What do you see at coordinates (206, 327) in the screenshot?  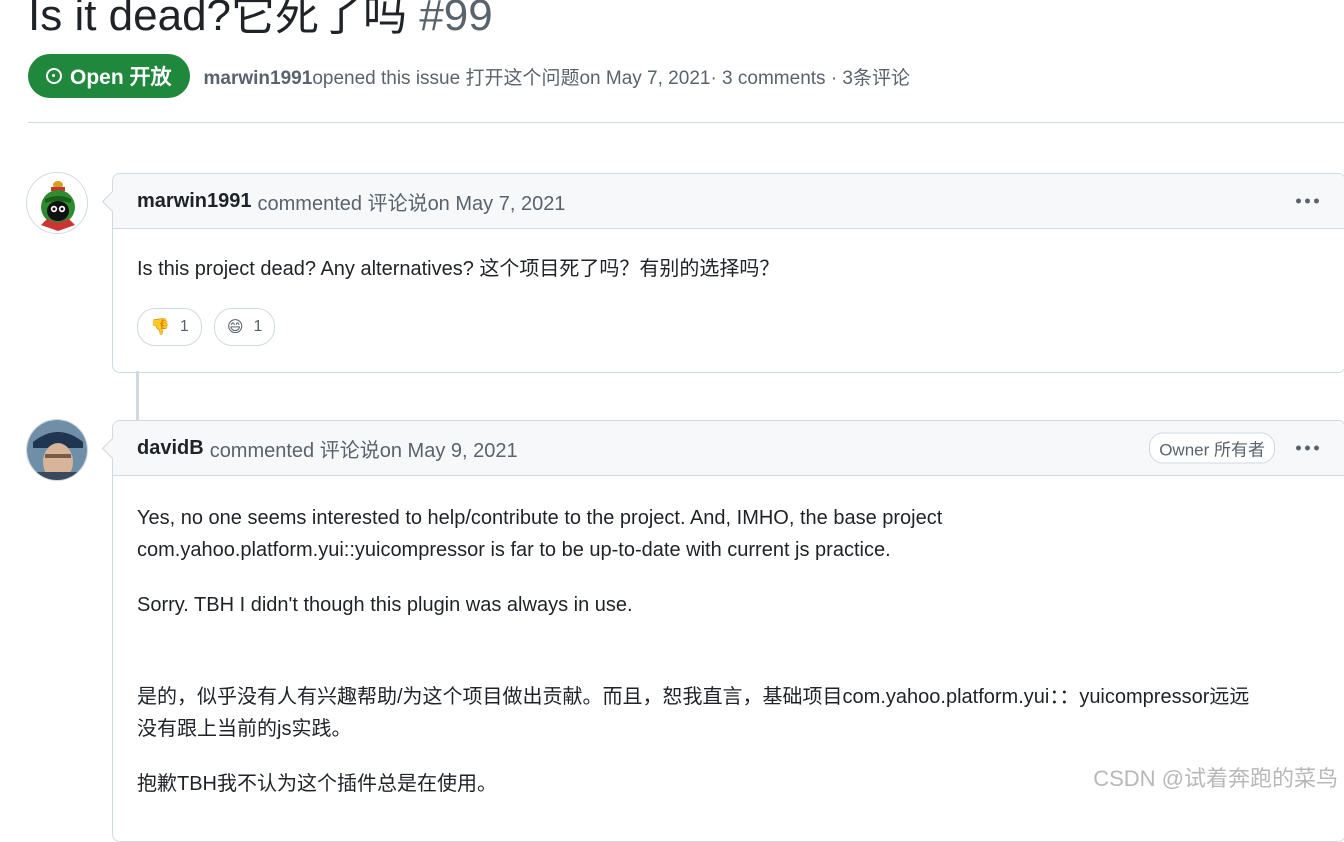 I see `reactions-bar: 👎 1 😄 1` at bounding box center [206, 327].